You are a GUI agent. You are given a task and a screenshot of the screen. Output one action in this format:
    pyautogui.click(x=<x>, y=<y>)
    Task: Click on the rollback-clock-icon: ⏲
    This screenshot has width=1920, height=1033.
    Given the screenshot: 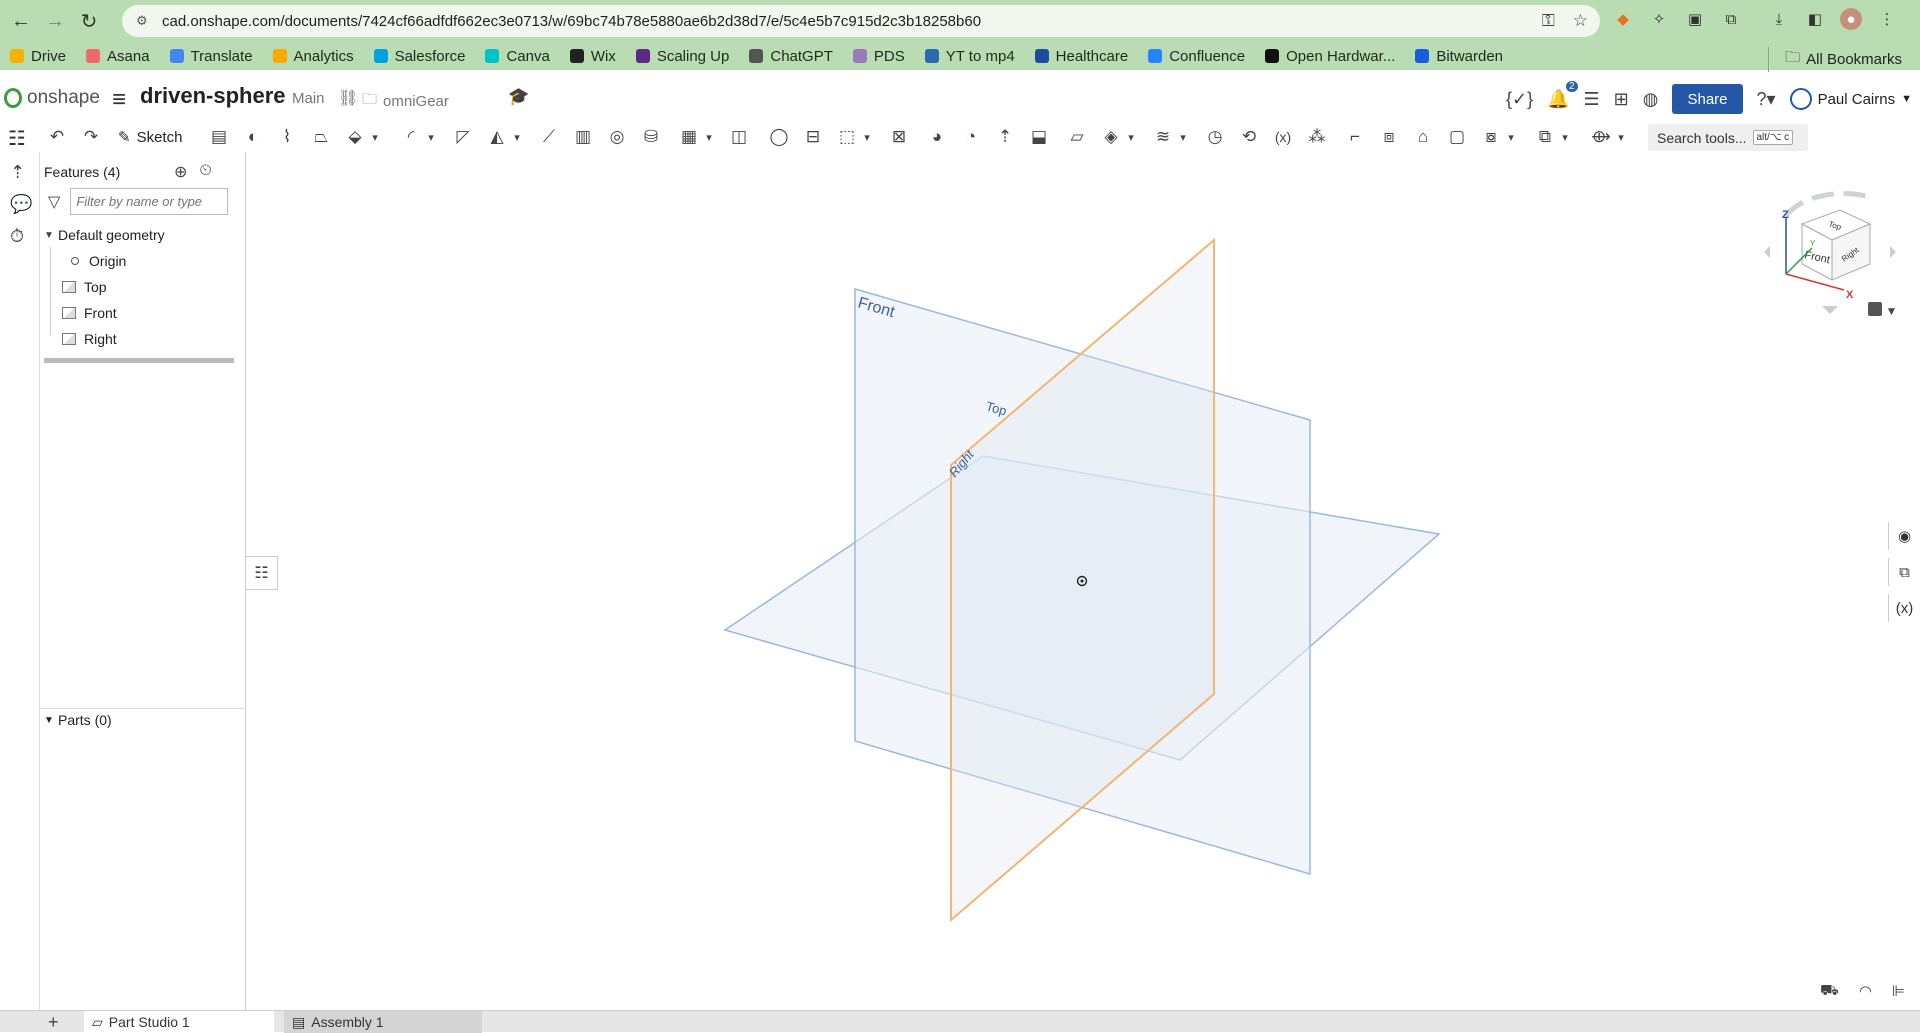 What is the action you would take?
    pyautogui.click(x=205, y=172)
    